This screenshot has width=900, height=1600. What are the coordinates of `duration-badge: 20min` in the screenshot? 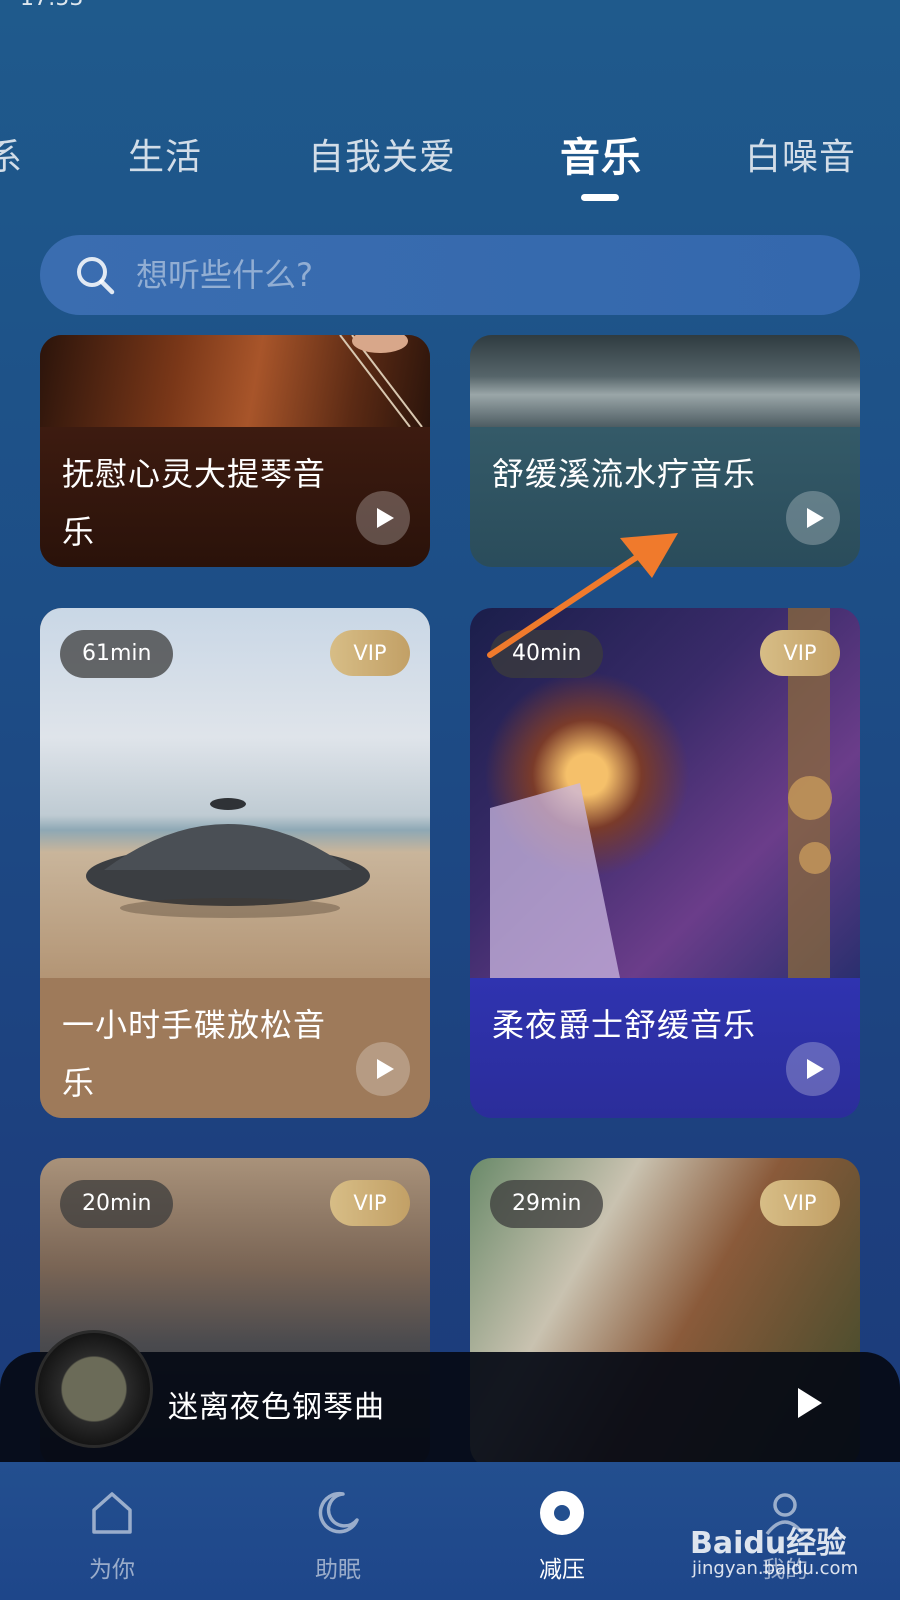 It's located at (117, 1204).